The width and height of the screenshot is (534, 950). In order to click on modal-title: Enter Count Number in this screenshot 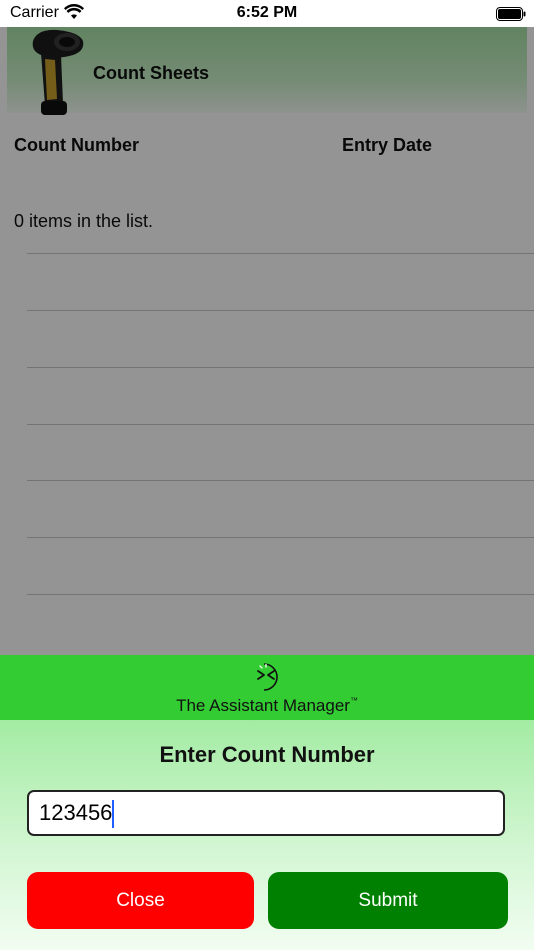, I will do `click(267, 754)`.